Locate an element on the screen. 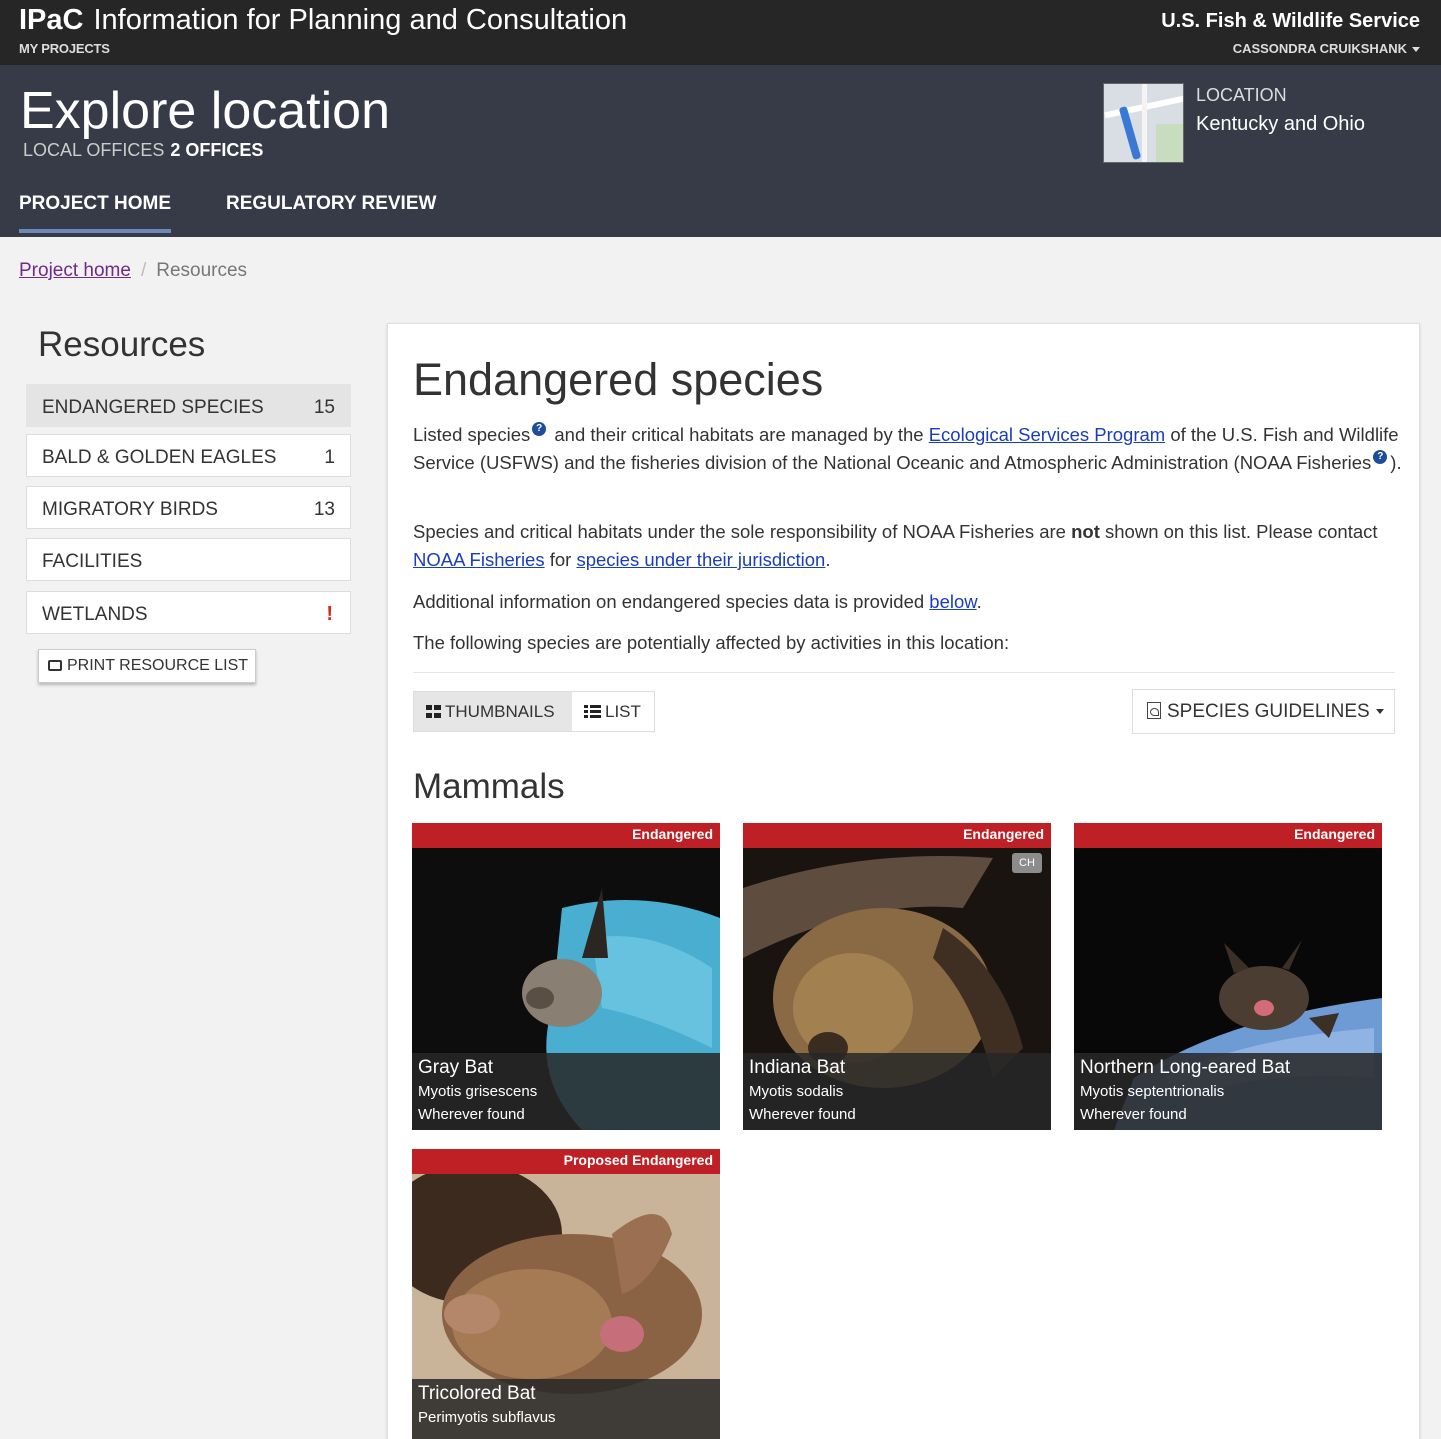 Image resolution: width=1441 pixels, height=1439 pixels. view-toggle: THUMBNAILS LIST is located at coordinates (534, 711).